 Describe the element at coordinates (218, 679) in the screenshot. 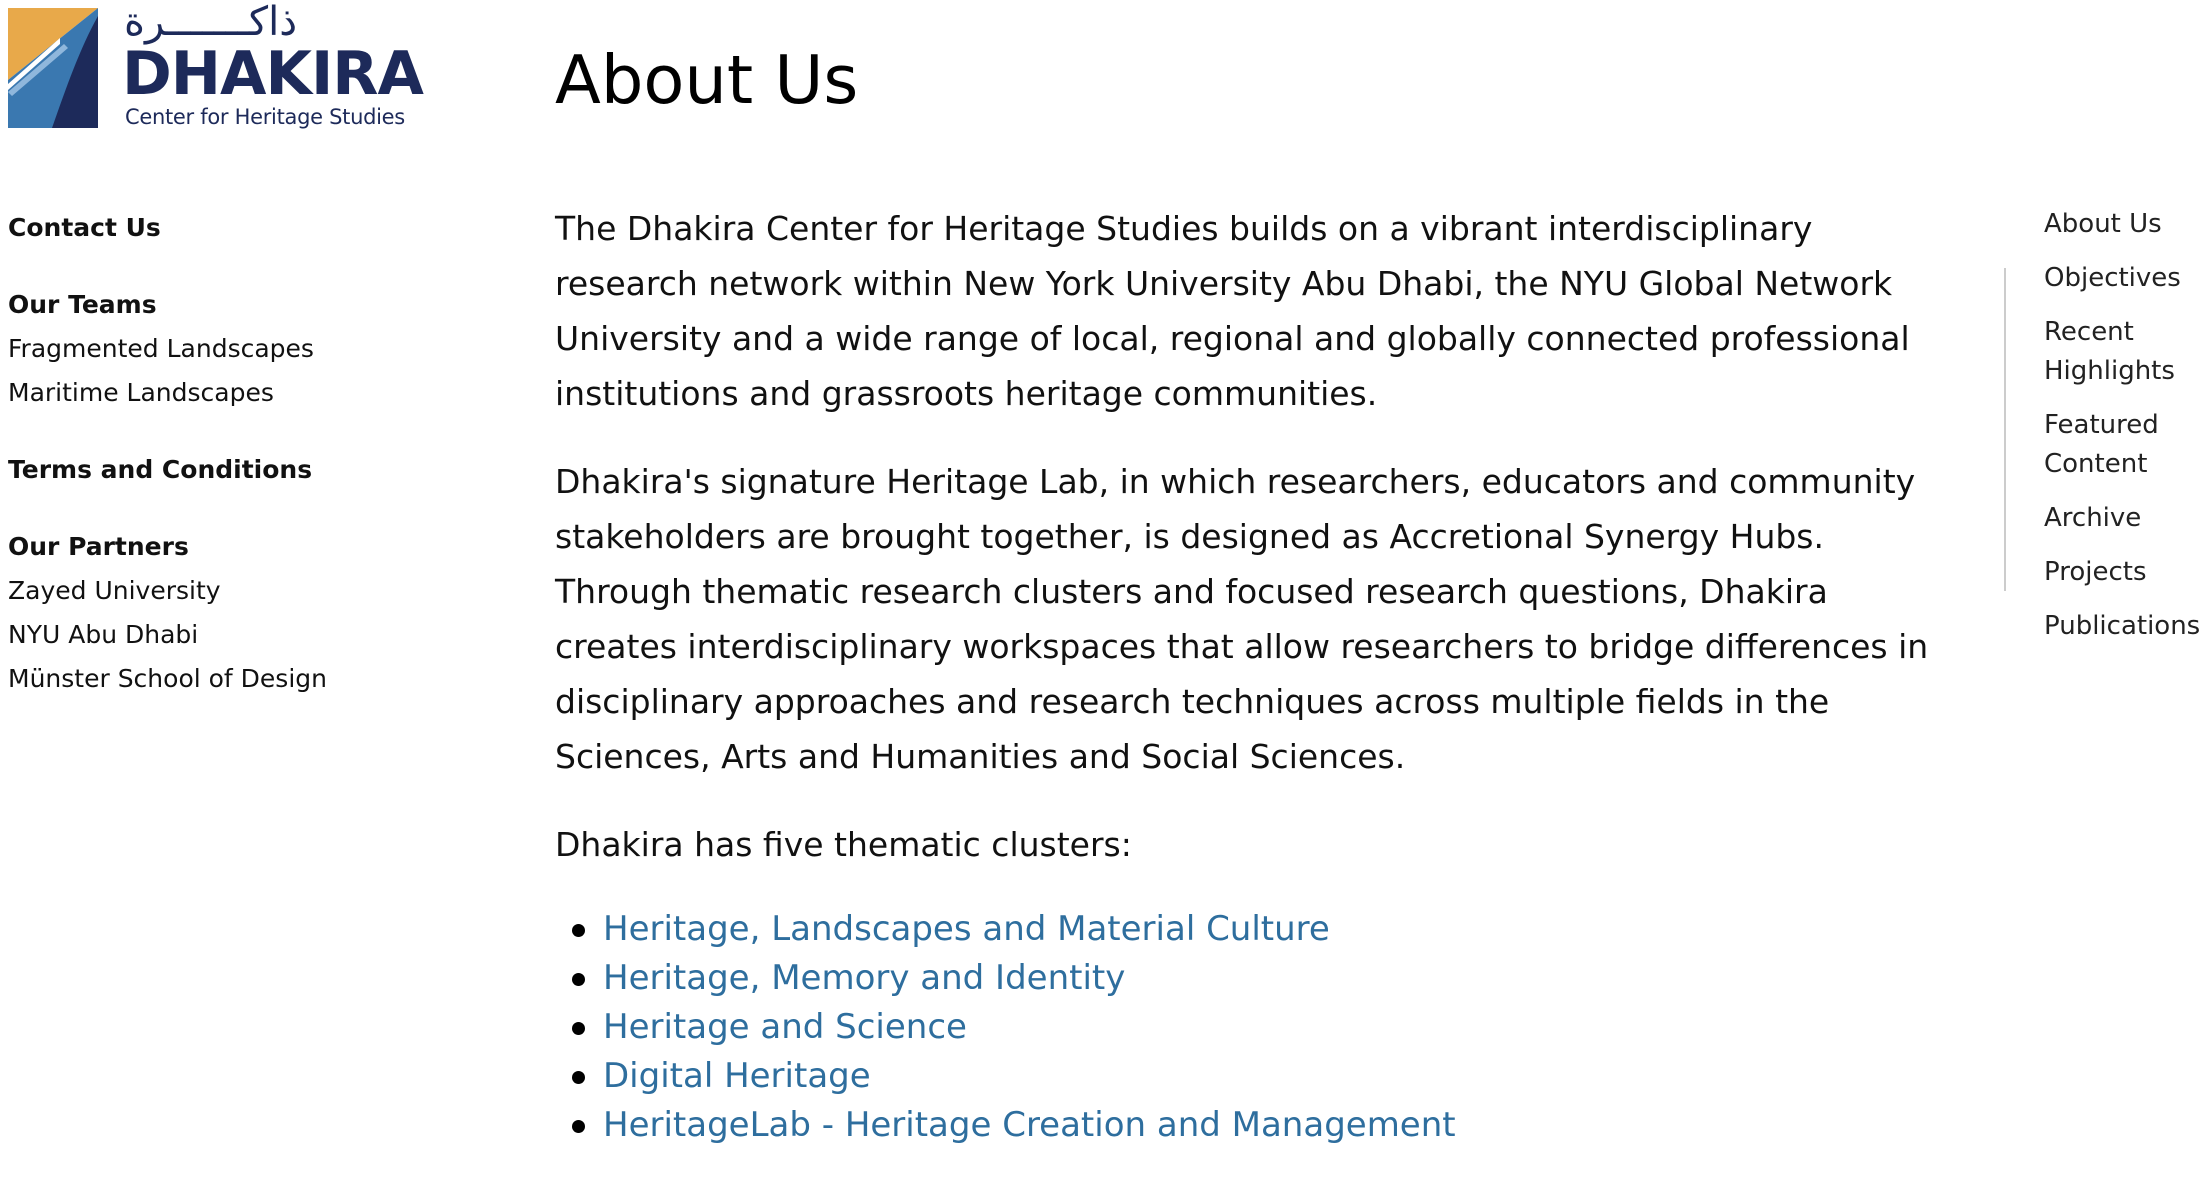

I see `partner-munster-school-of-design-link: Münster School of Design` at that location.